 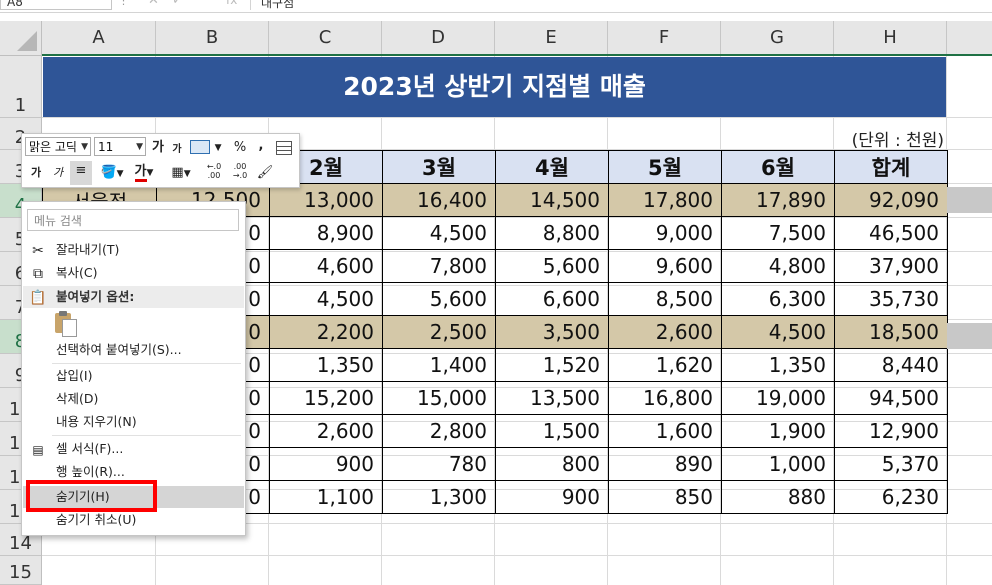 I want to click on number-format-button: ▼, so click(x=206, y=147).